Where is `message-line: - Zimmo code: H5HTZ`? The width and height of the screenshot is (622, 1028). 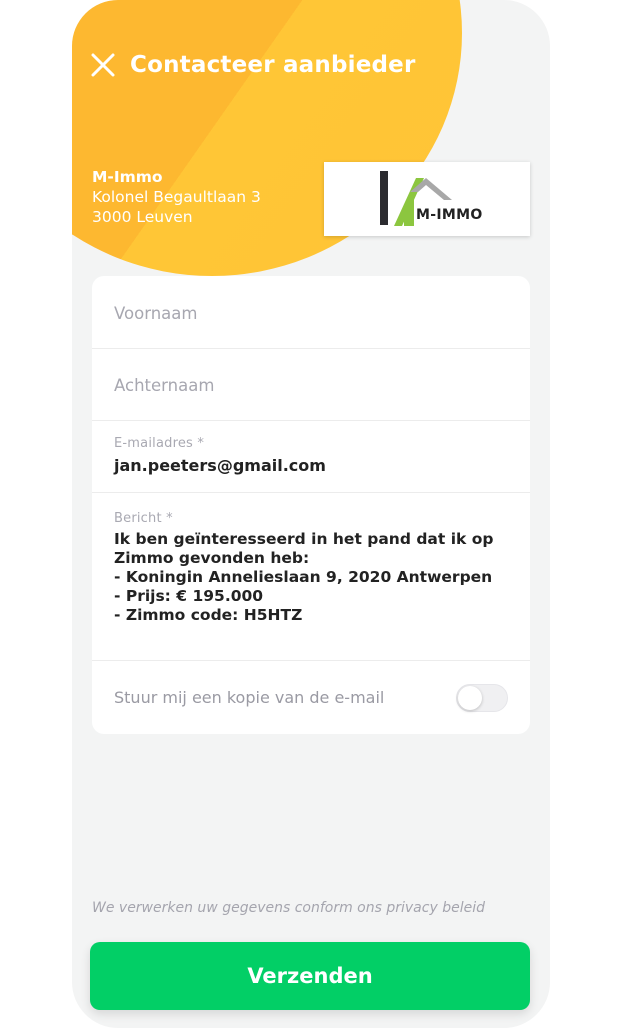
message-line: - Zimmo code: H5HTZ is located at coordinates (208, 615).